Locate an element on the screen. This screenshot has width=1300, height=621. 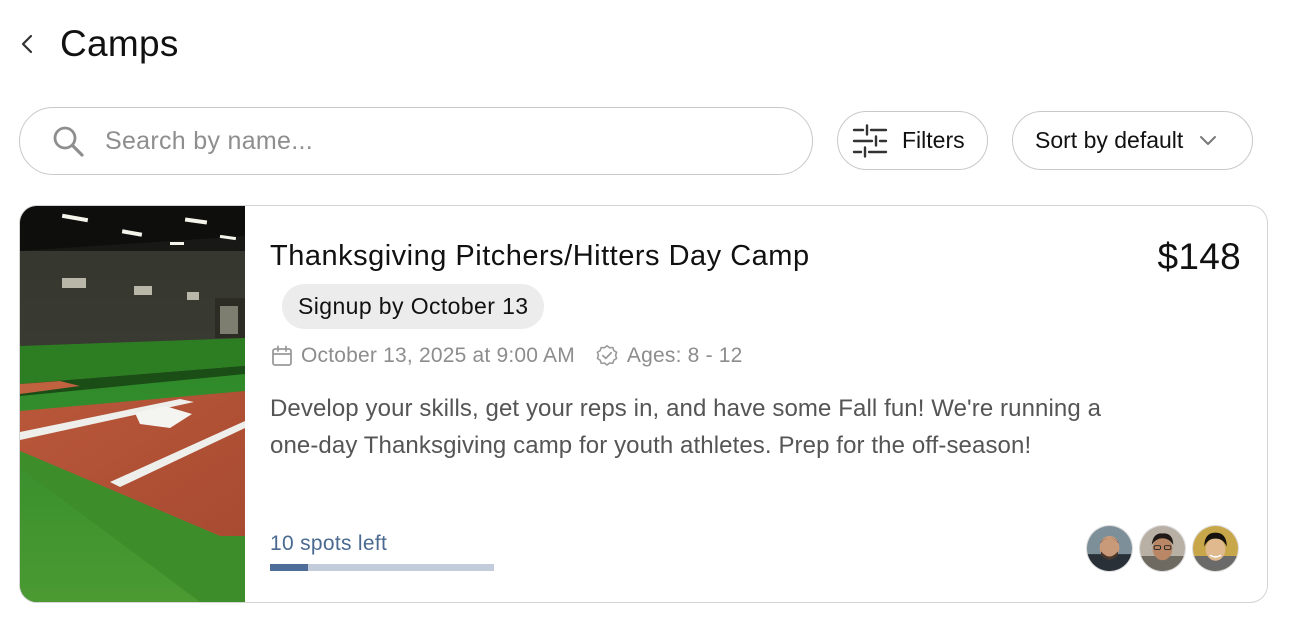
sliders-icon is located at coordinates (870, 140).